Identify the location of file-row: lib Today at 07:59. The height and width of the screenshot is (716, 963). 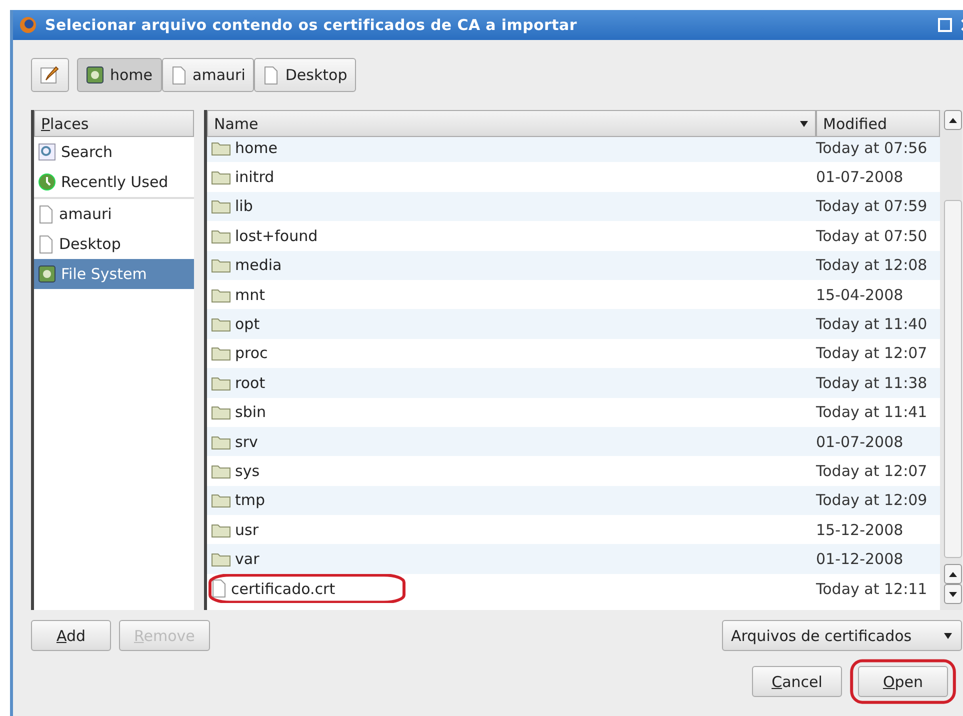
(573, 207).